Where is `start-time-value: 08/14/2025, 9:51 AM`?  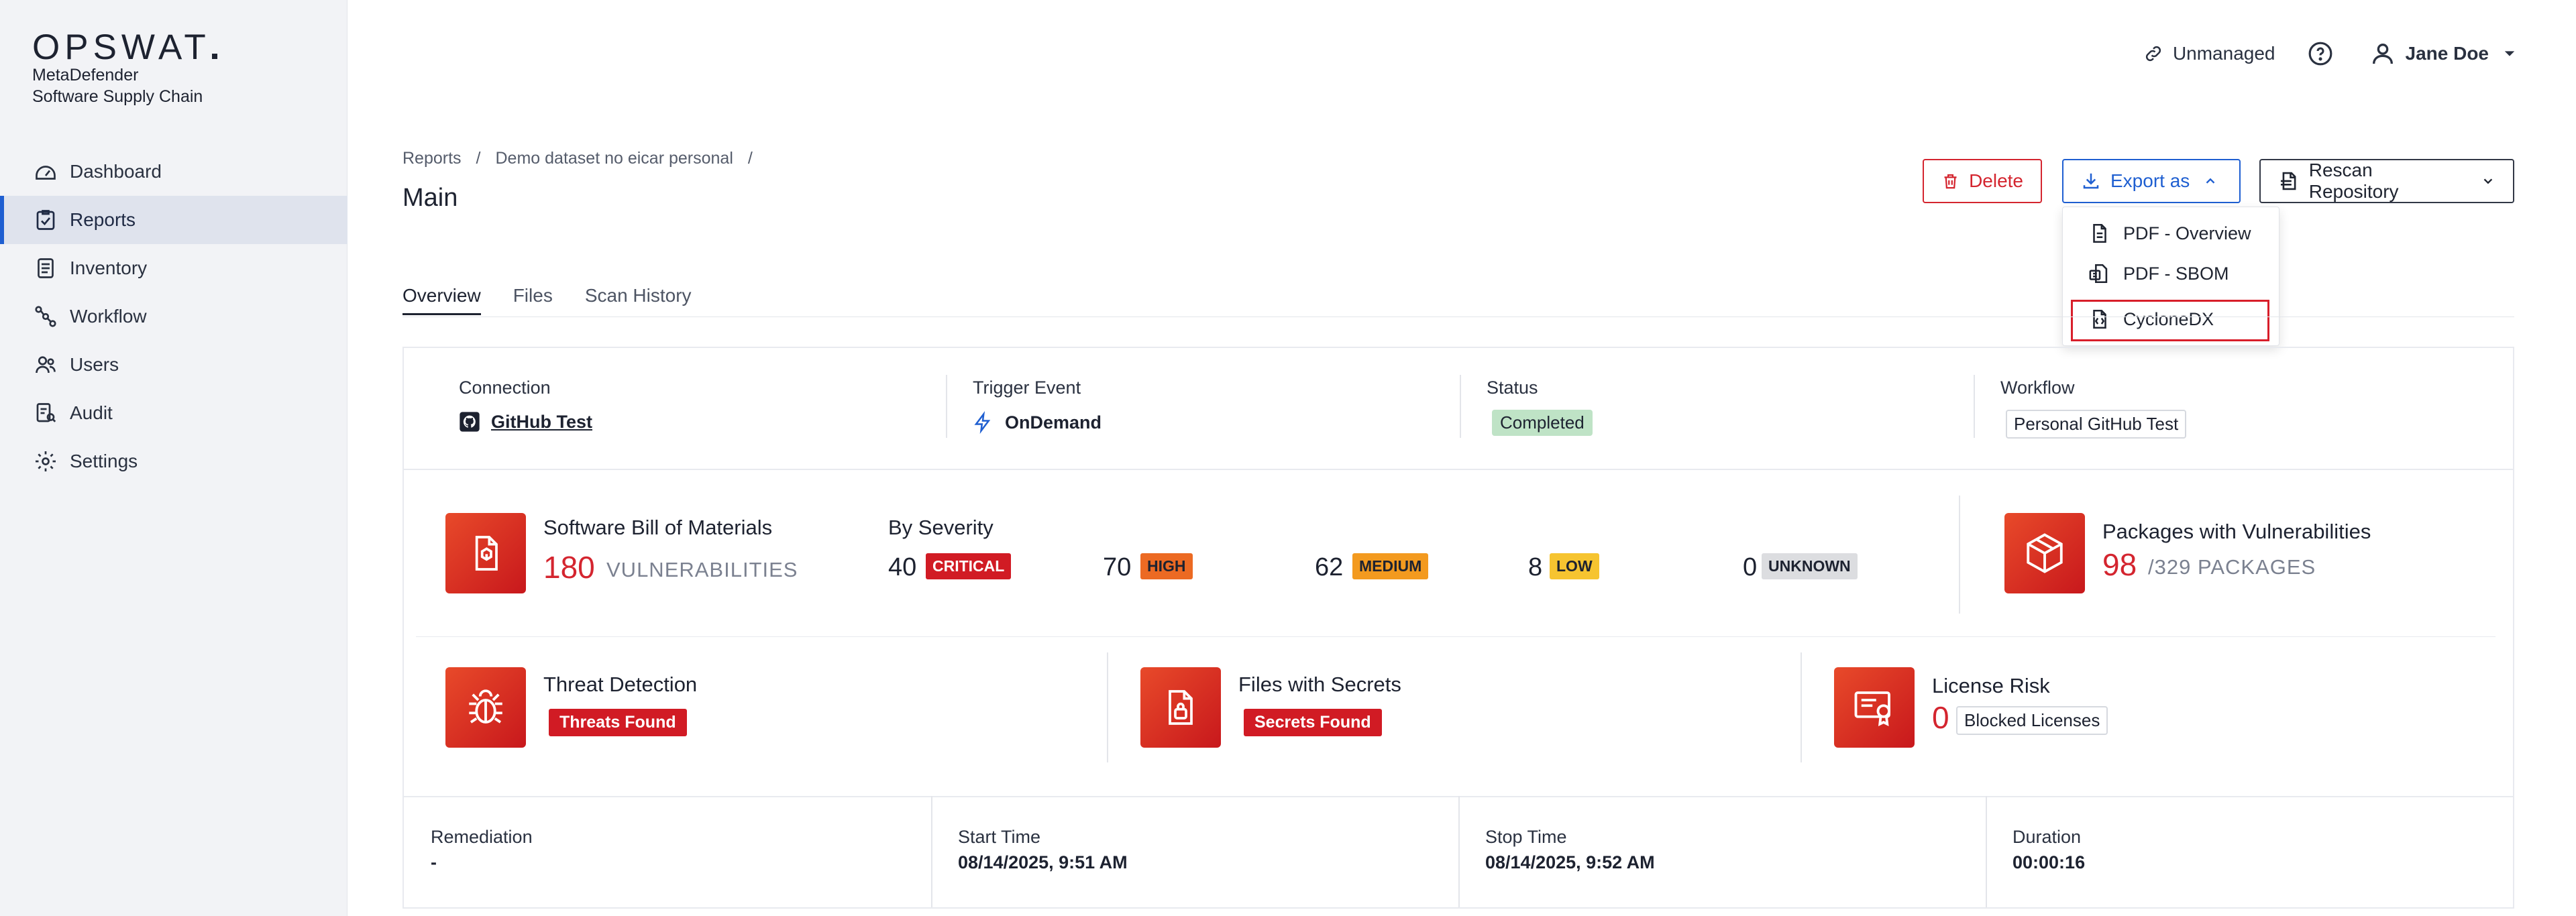
start-time-value: 08/14/2025, 9:51 AM is located at coordinates (1043, 862).